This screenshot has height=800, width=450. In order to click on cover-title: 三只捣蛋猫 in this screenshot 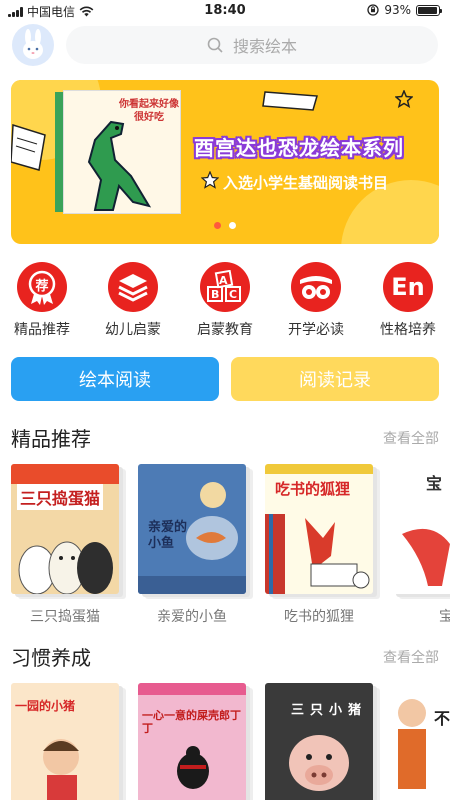, I will do `click(60, 497)`.